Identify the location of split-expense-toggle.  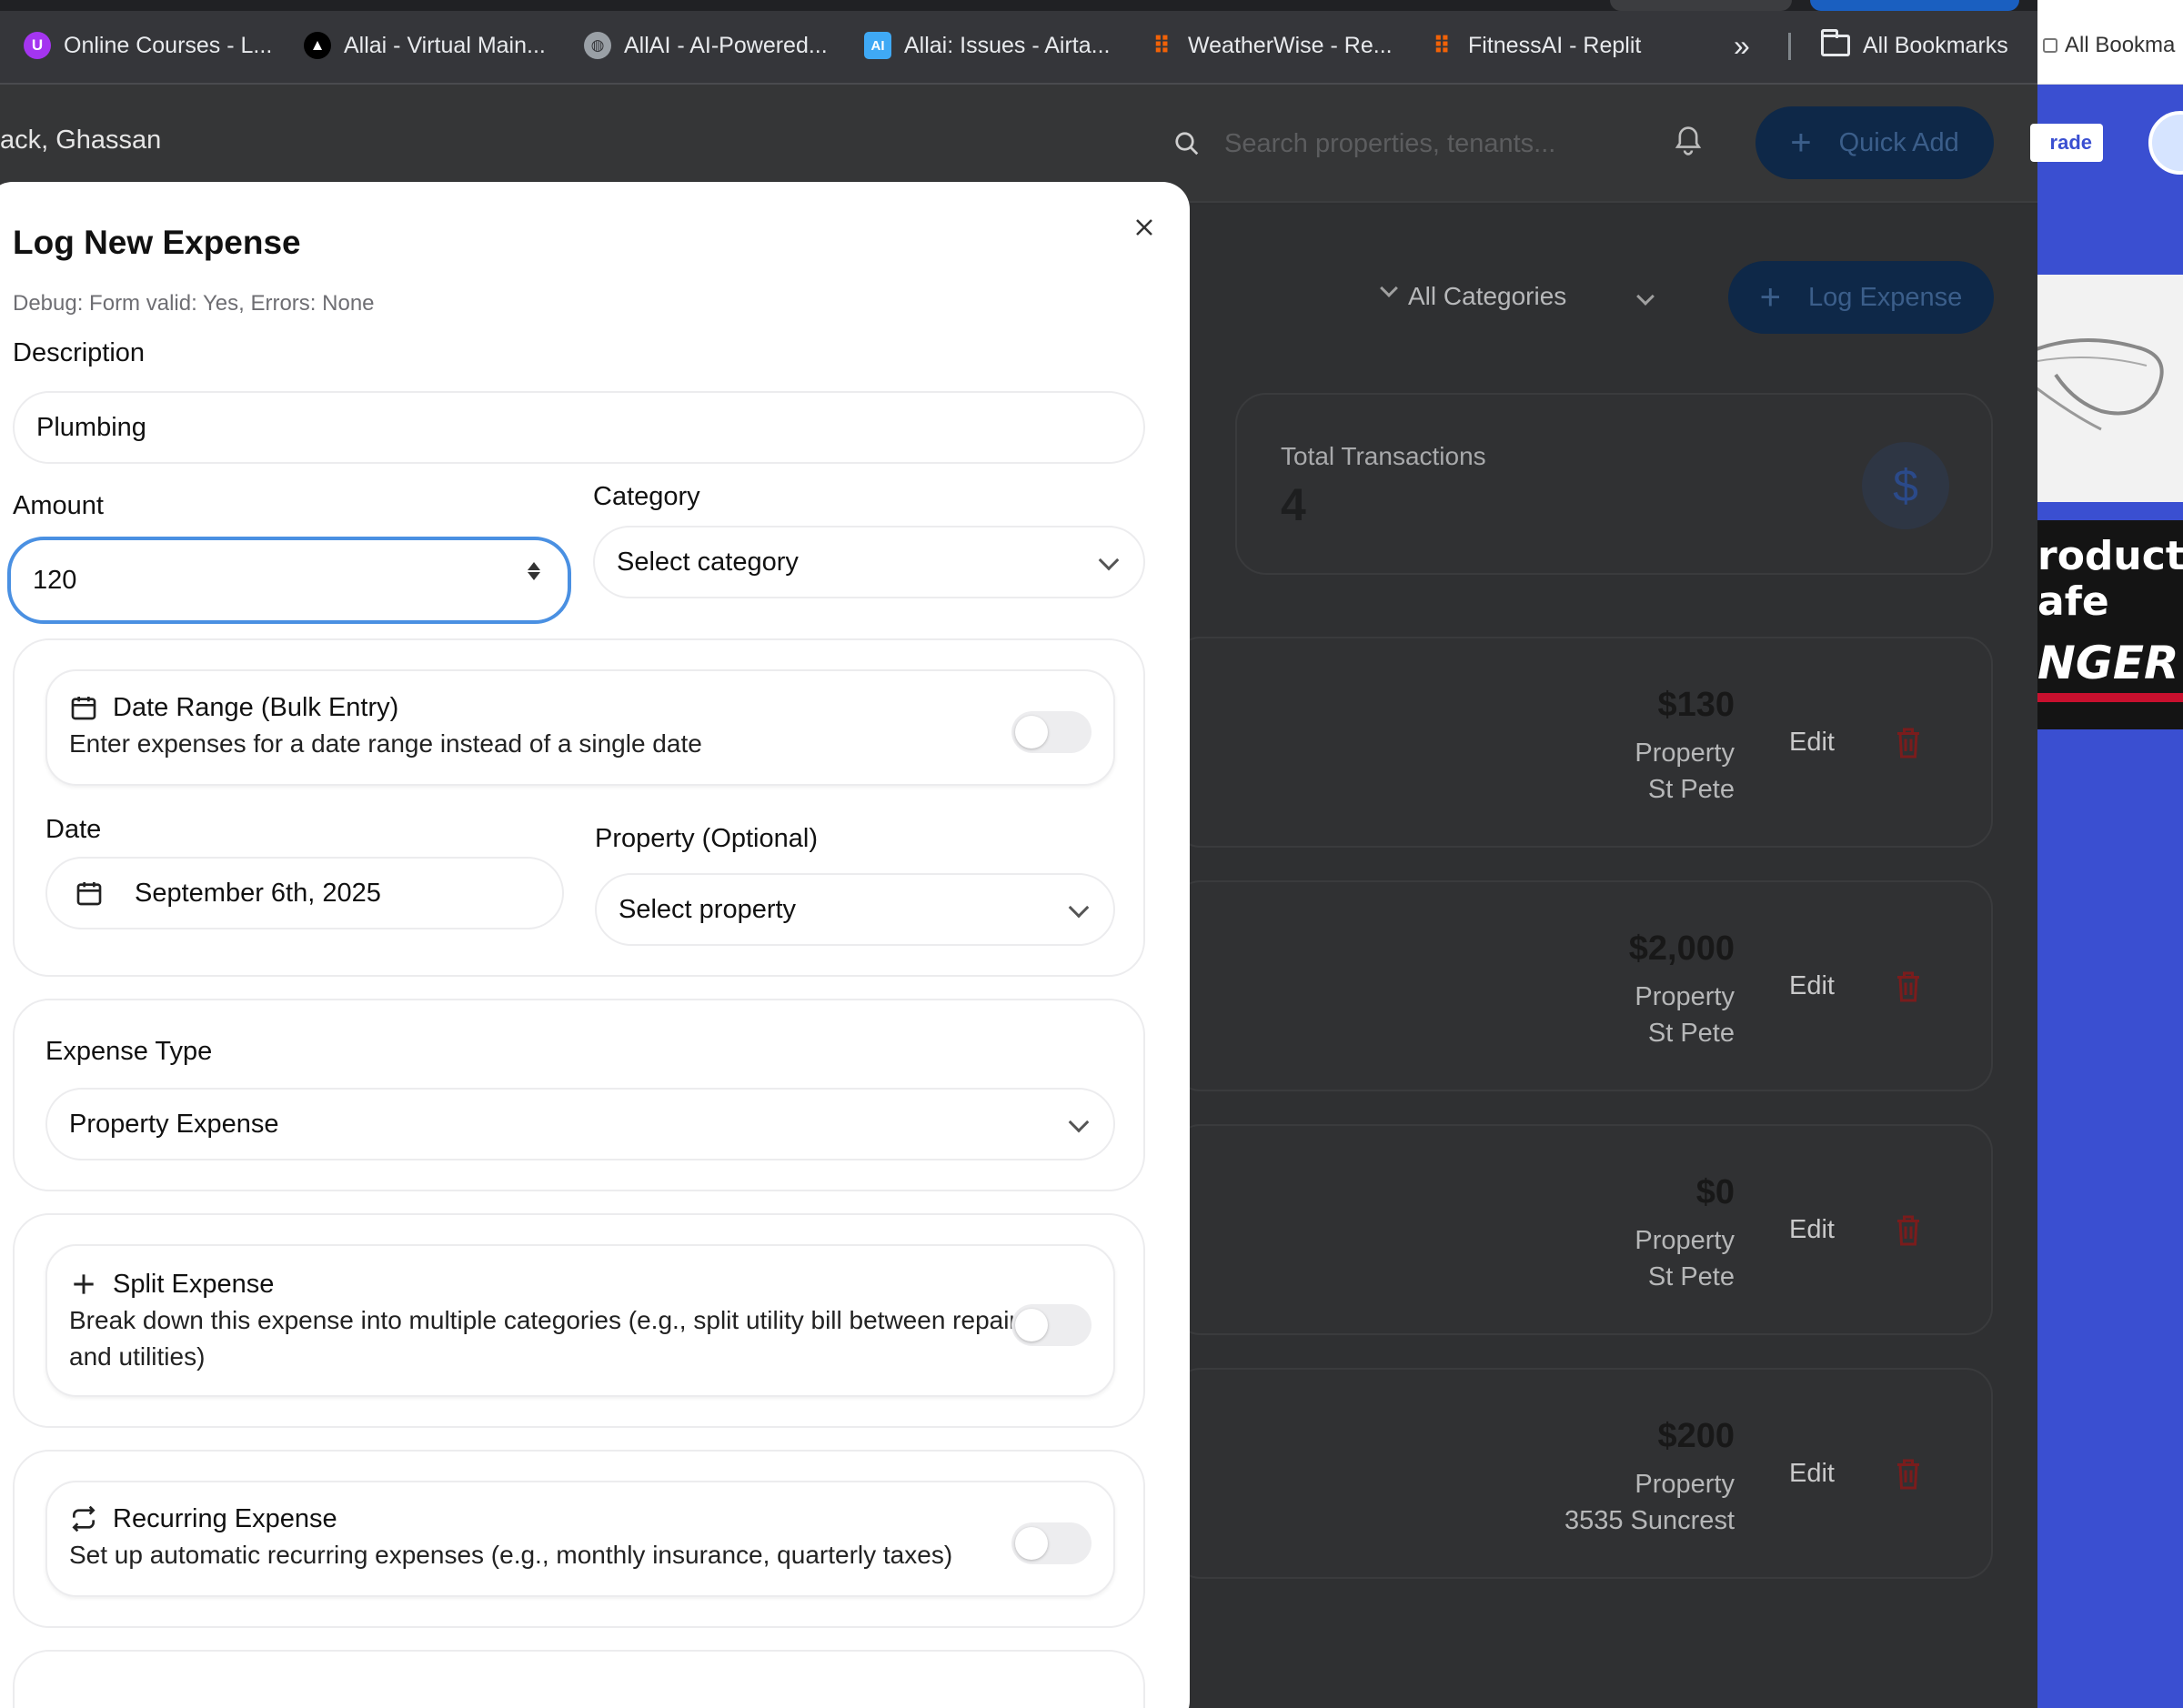
(1051, 1325).